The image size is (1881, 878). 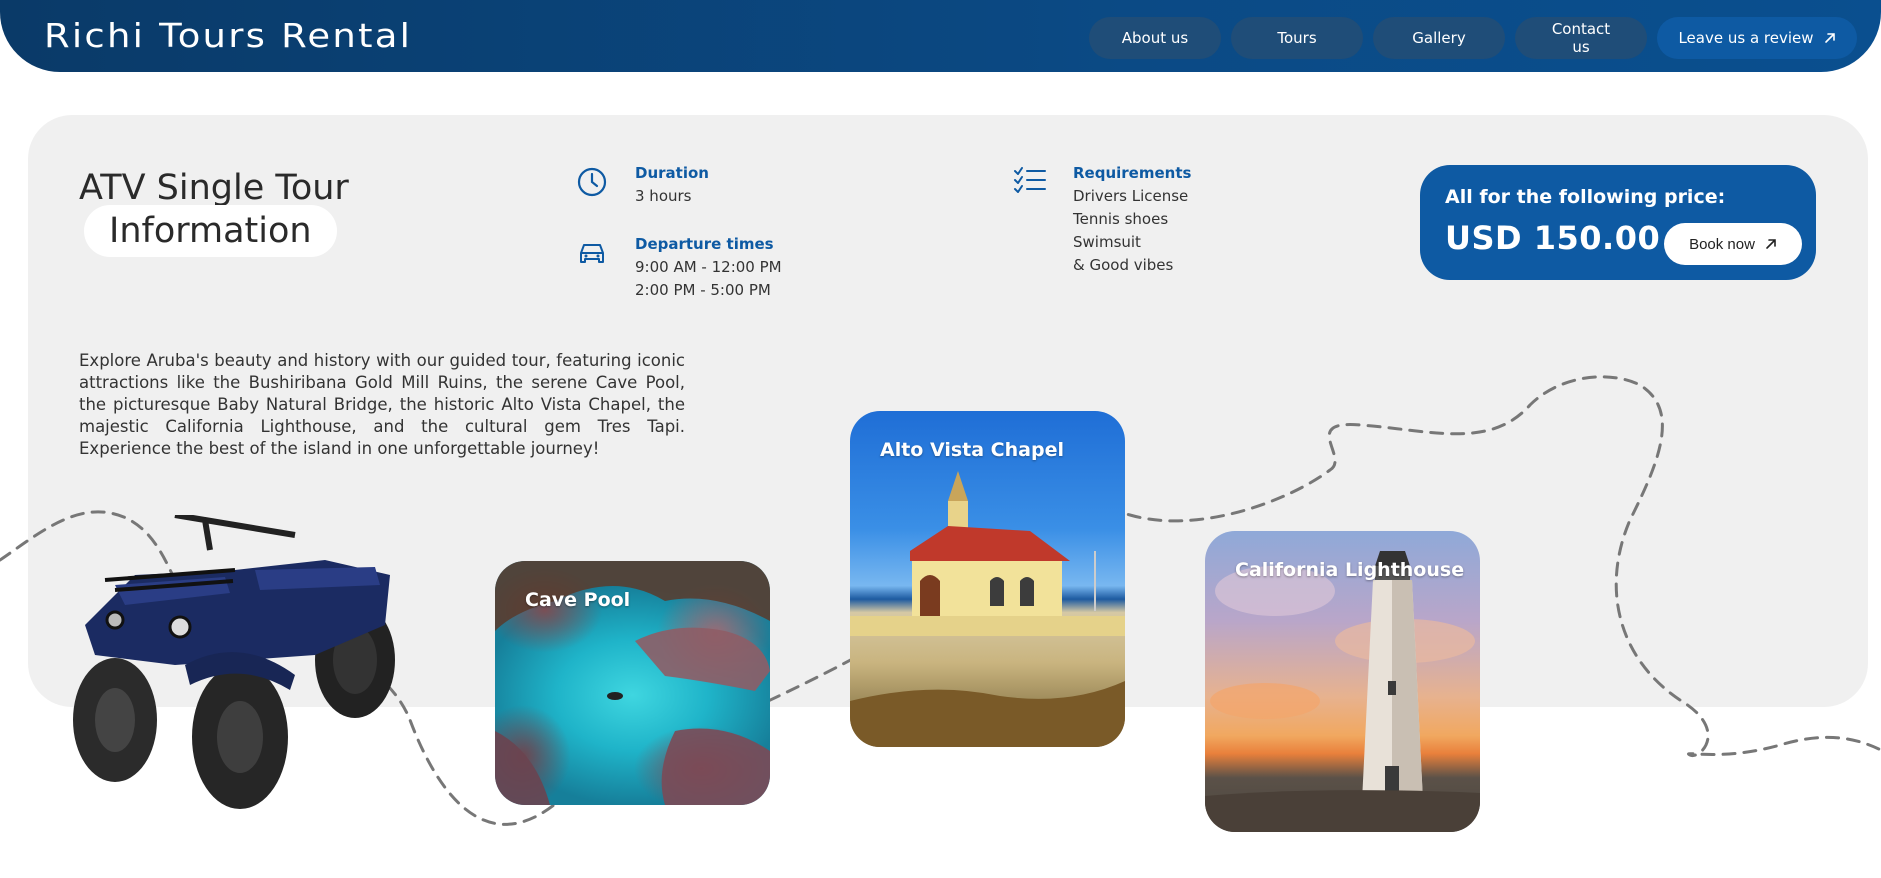 I want to click on duration-value: 3 hours, so click(x=663, y=196).